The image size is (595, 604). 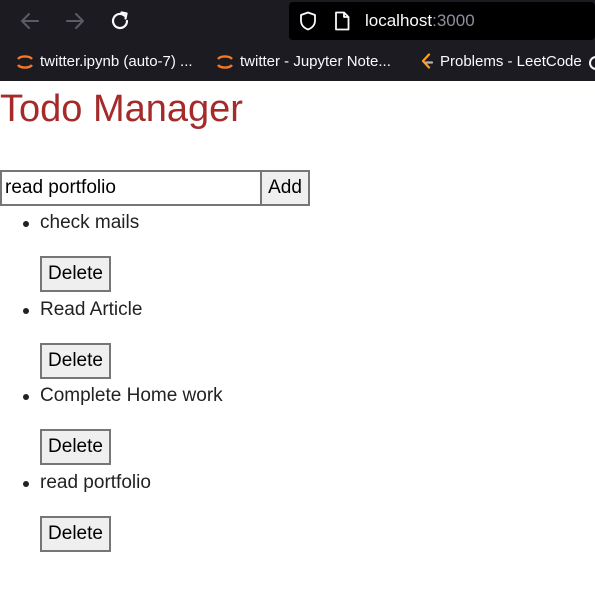 I want to click on address-bar: localhost:3000, so click(x=442, y=21).